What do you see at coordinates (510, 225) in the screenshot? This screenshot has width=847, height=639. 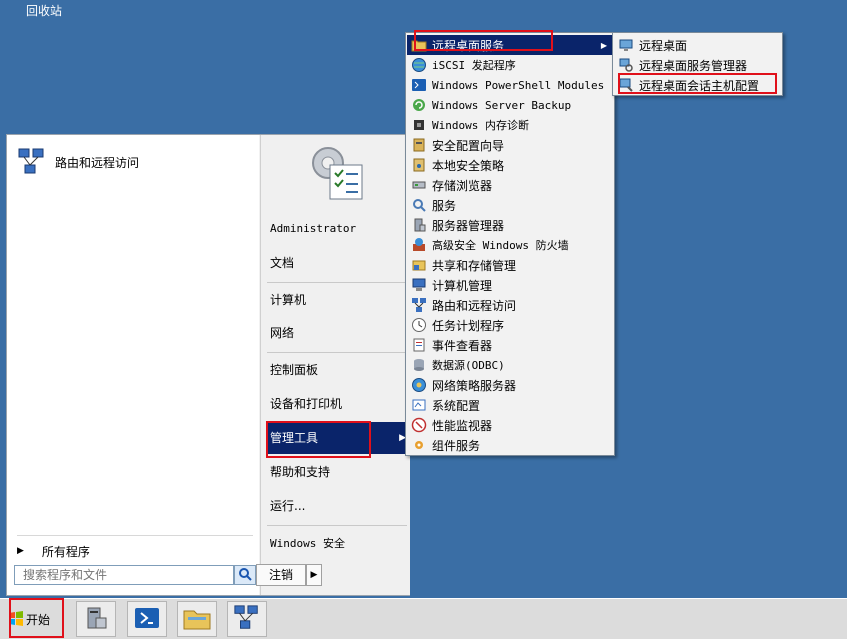 I see `admin-tools-item-9: 服务器管理器` at bounding box center [510, 225].